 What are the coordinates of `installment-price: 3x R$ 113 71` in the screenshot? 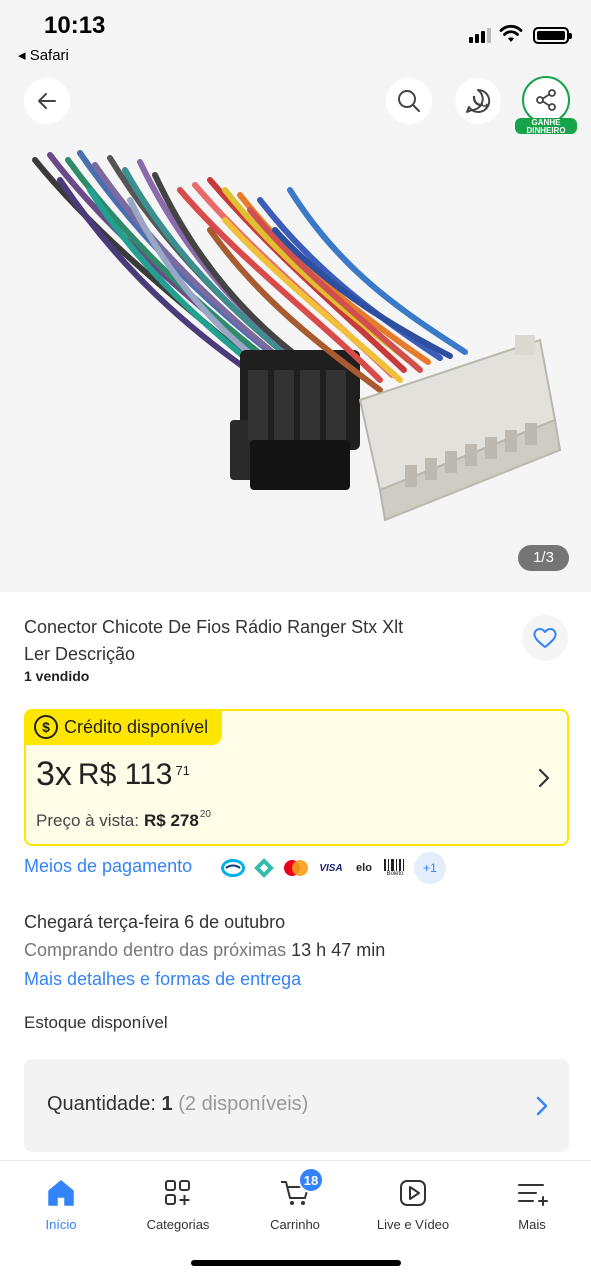 It's located at (113, 774).